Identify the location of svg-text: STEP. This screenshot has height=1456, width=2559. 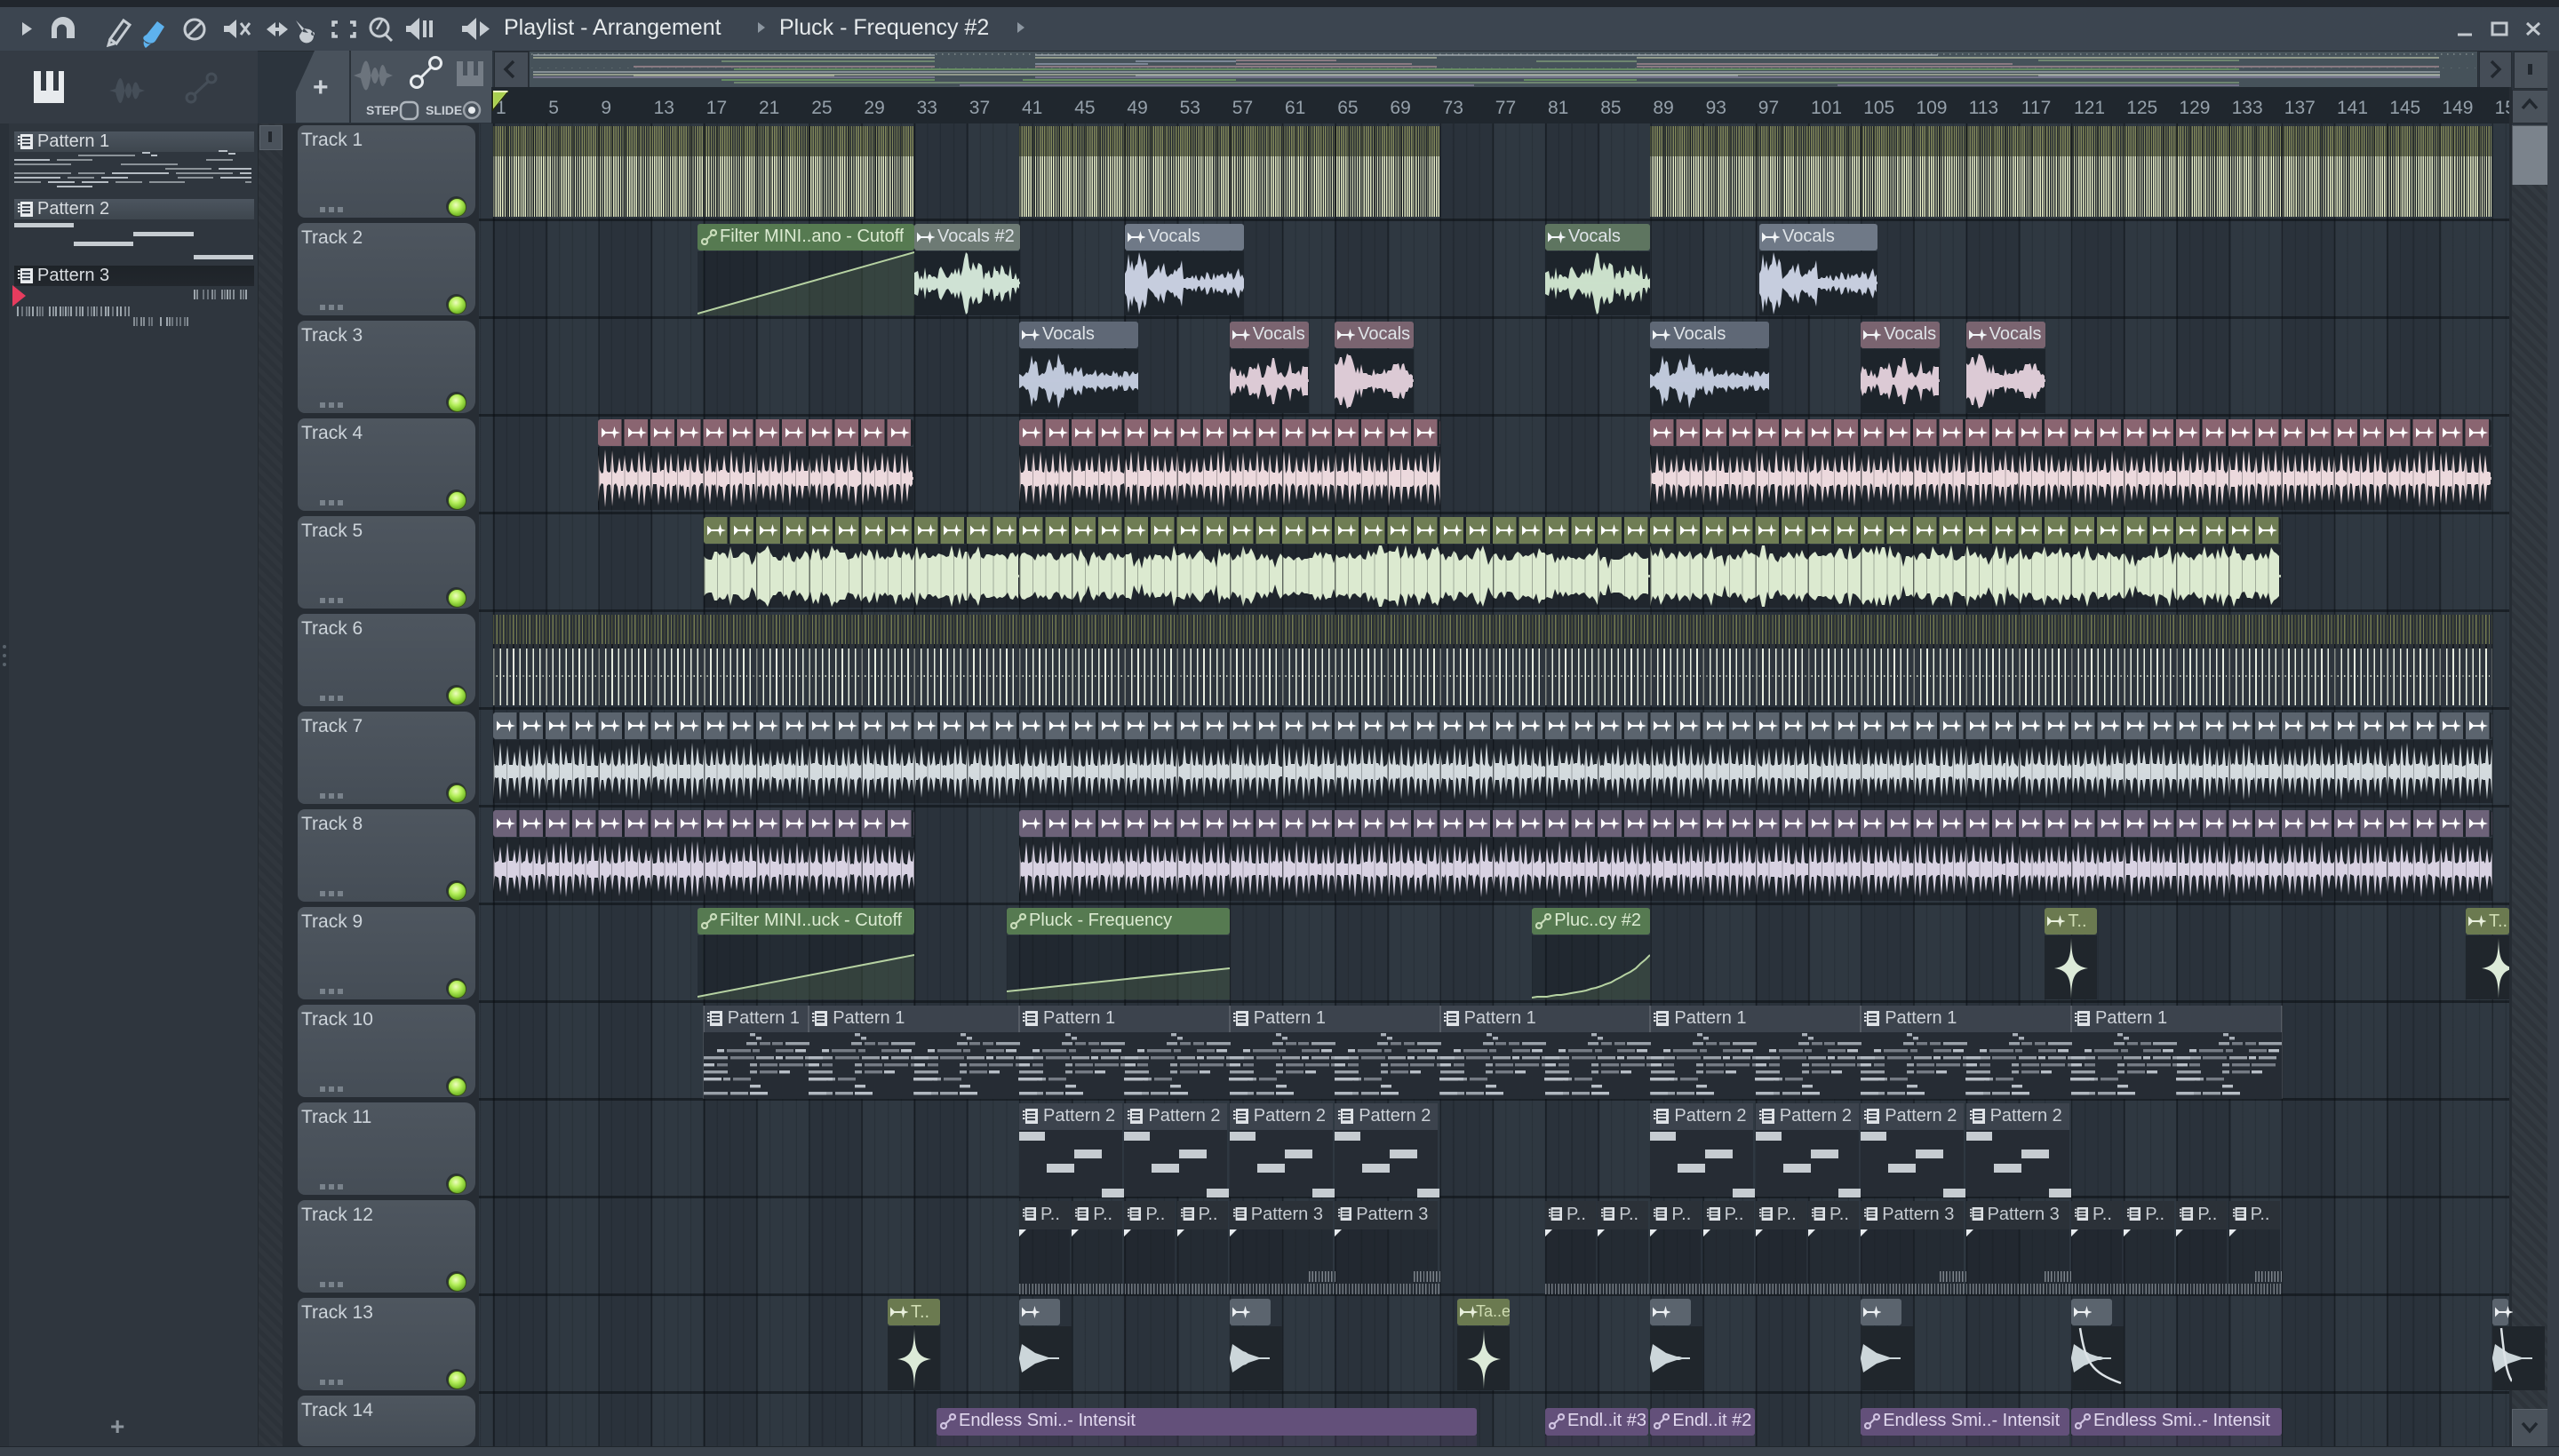
(382, 110).